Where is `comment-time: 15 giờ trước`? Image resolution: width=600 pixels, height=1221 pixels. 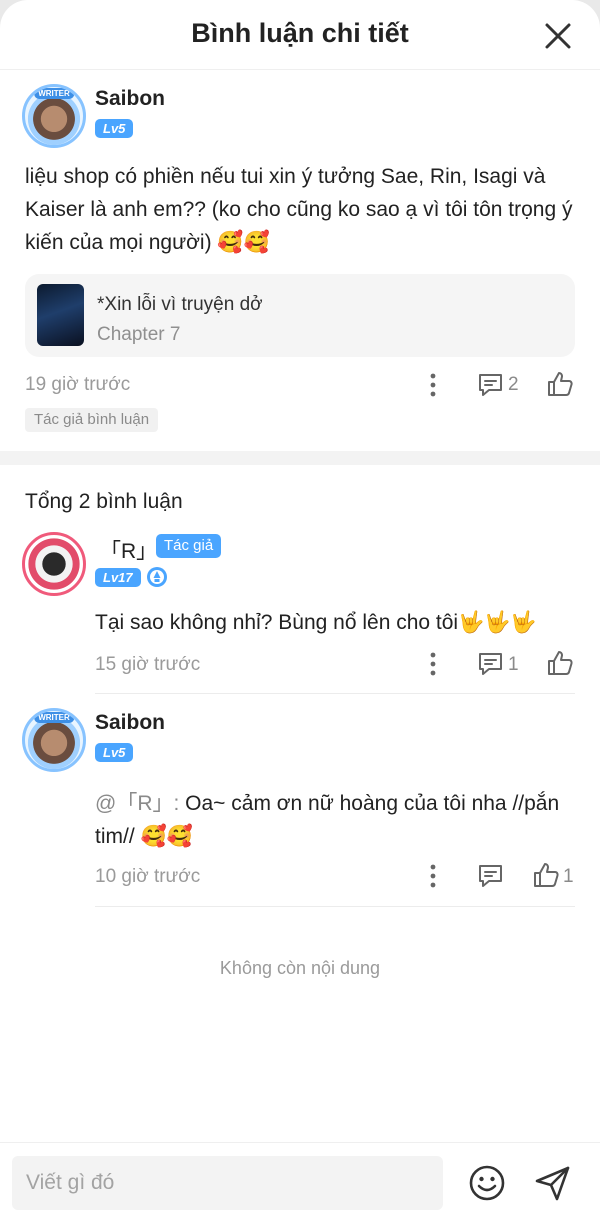 comment-time: 15 giờ trước is located at coordinates (148, 664).